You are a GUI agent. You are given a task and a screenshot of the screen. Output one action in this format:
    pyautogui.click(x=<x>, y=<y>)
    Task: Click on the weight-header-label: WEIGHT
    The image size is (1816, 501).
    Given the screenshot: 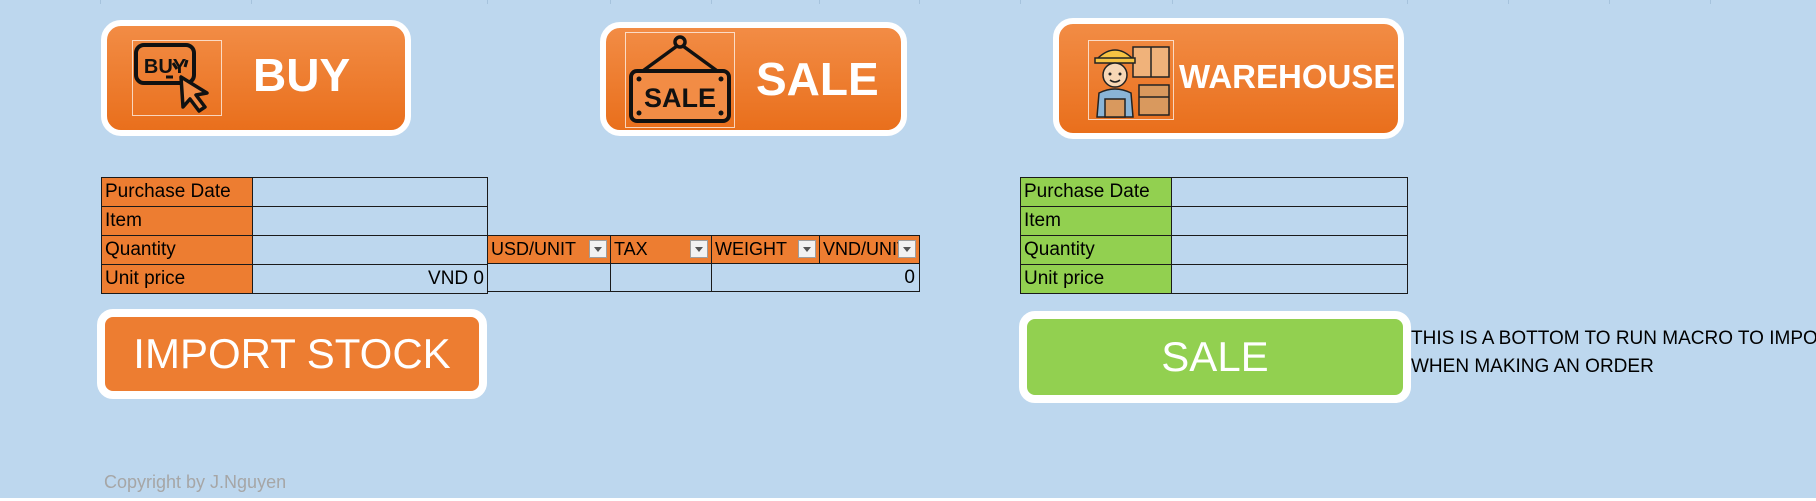 What is the action you would take?
    pyautogui.click(x=751, y=249)
    